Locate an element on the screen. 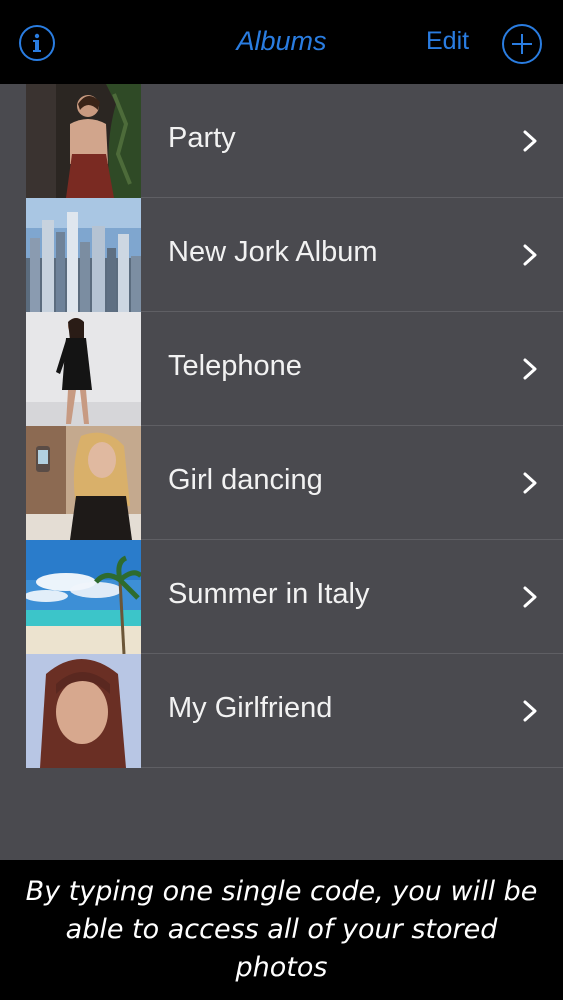 The height and width of the screenshot is (1000, 563). album-row-summer-in-italy: Summer in Italy is located at coordinates (281, 597).